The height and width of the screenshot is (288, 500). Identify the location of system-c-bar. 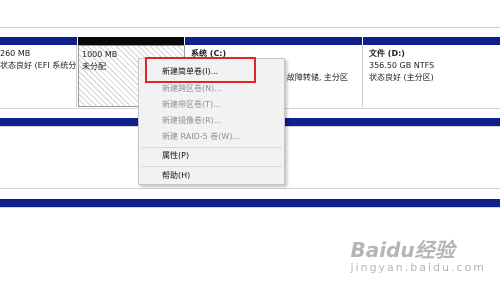
(273, 41).